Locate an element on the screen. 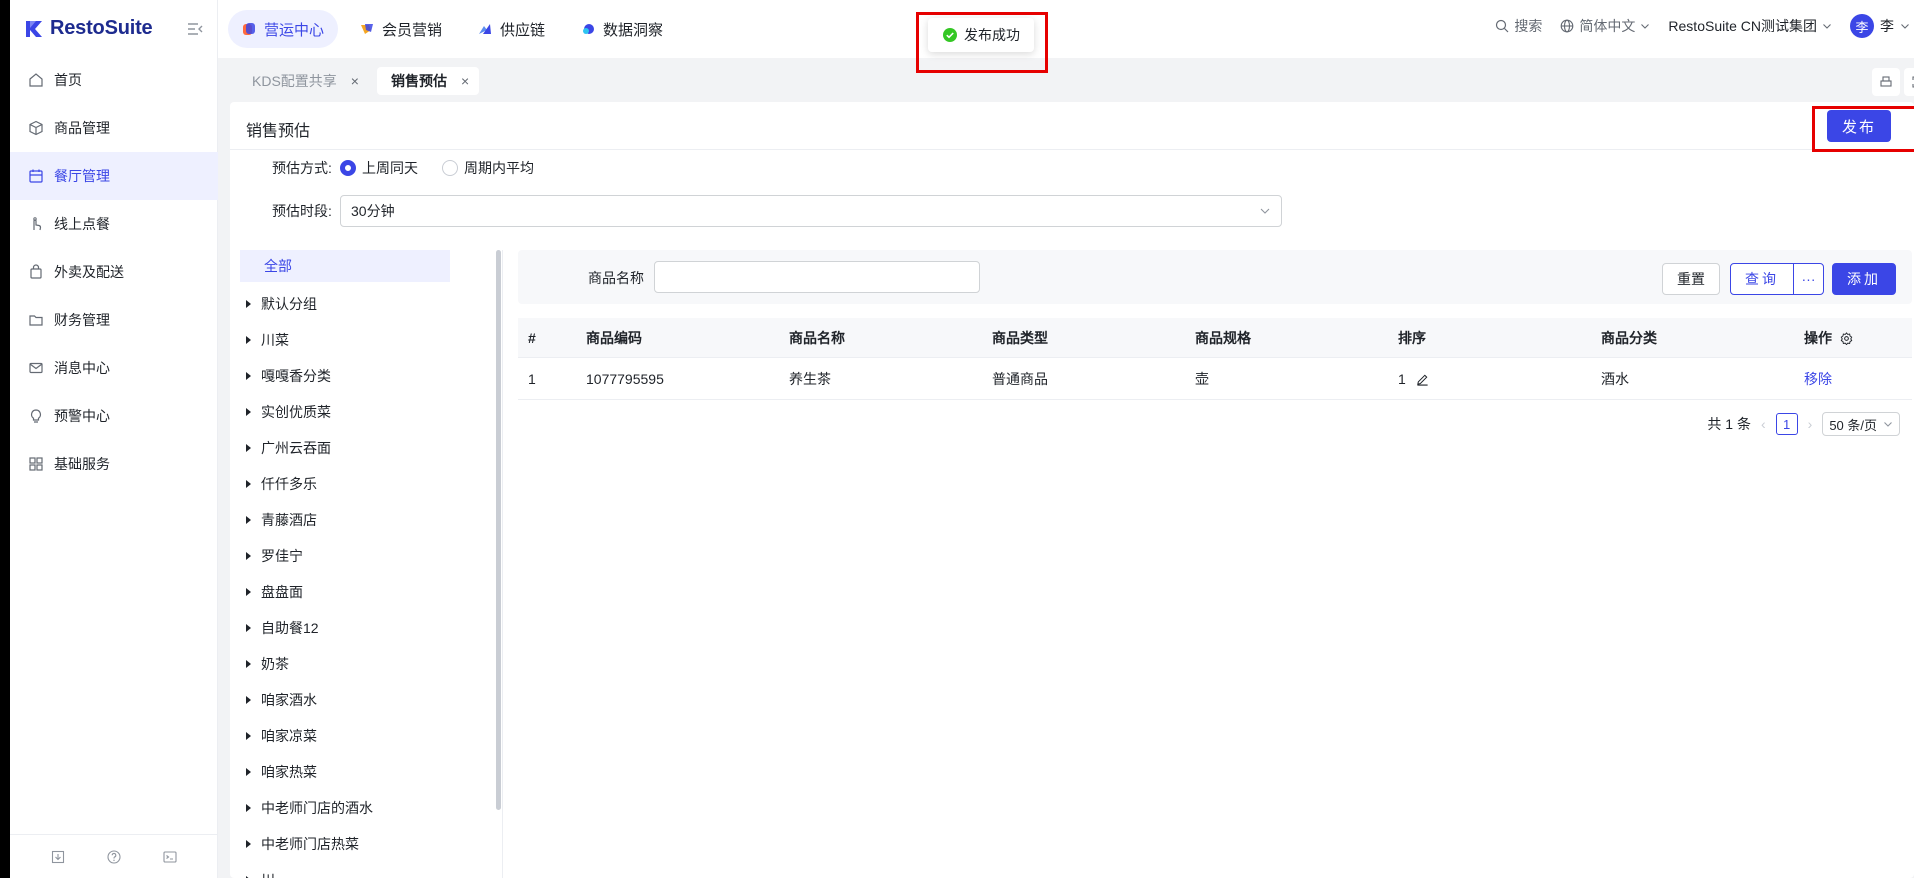 The width and height of the screenshot is (1914, 878). tree-item: 咱家凉菜 is located at coordinates (345, 736).